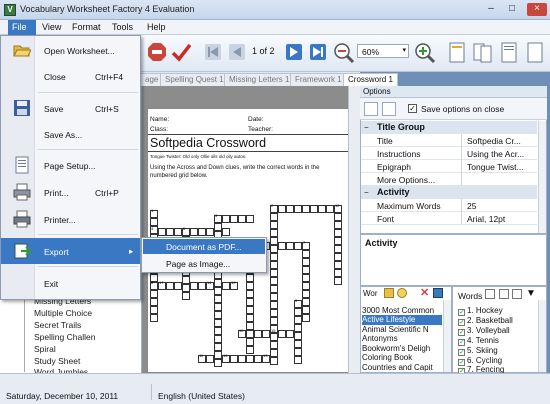 This screenshot has height=404, width=550. What do you see at coordinates (371, 109) in the screenshot?
I see `categorized-view-icon` at bounding box center [371, 109].